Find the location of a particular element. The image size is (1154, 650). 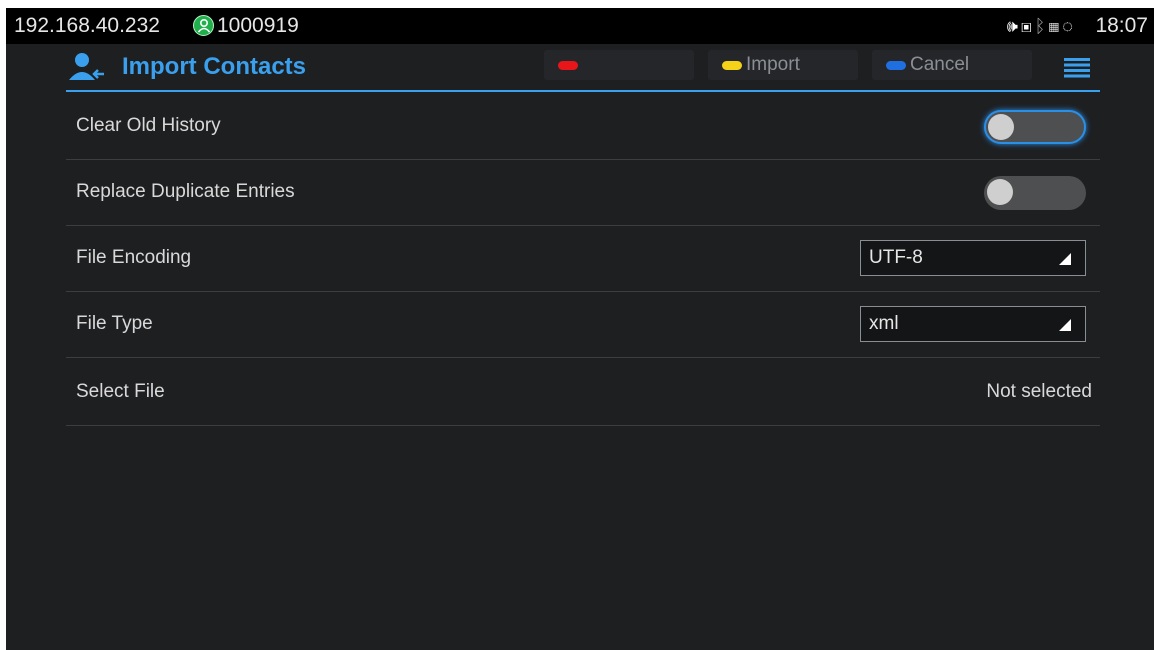

page-header: Import Contacts Import Cancel is located at coordinates (583, 67).